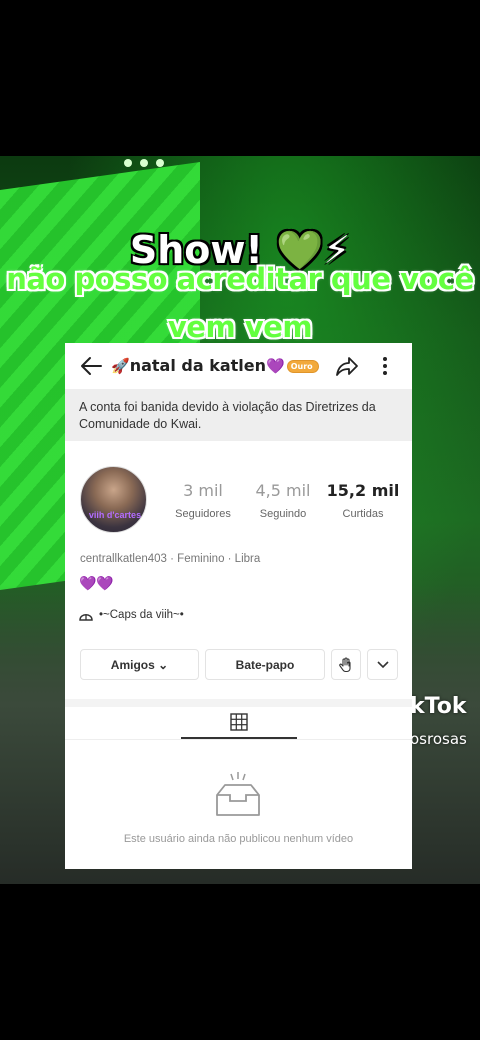 The width and height of the screenshot is (480, 1040). Describe the element at coordinates (238, 739) in the screenshot. I see `tab-baseline` at that location.